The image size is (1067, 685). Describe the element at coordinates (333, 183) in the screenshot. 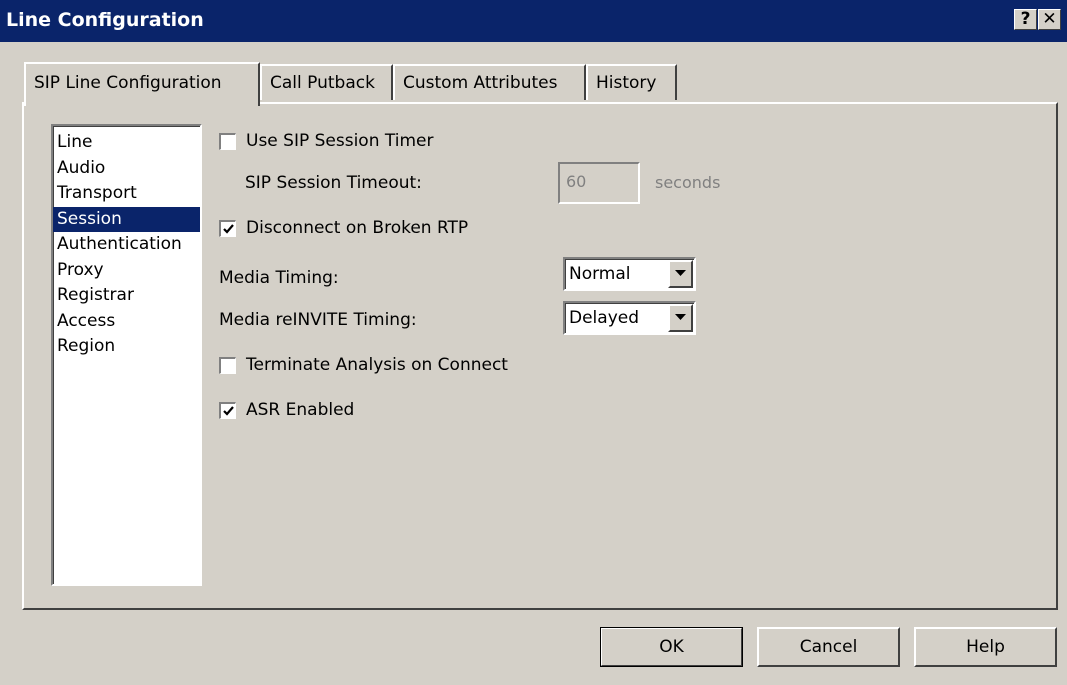

I see `sip-session-timeout-label: SIP Session Timeout:` at that location.